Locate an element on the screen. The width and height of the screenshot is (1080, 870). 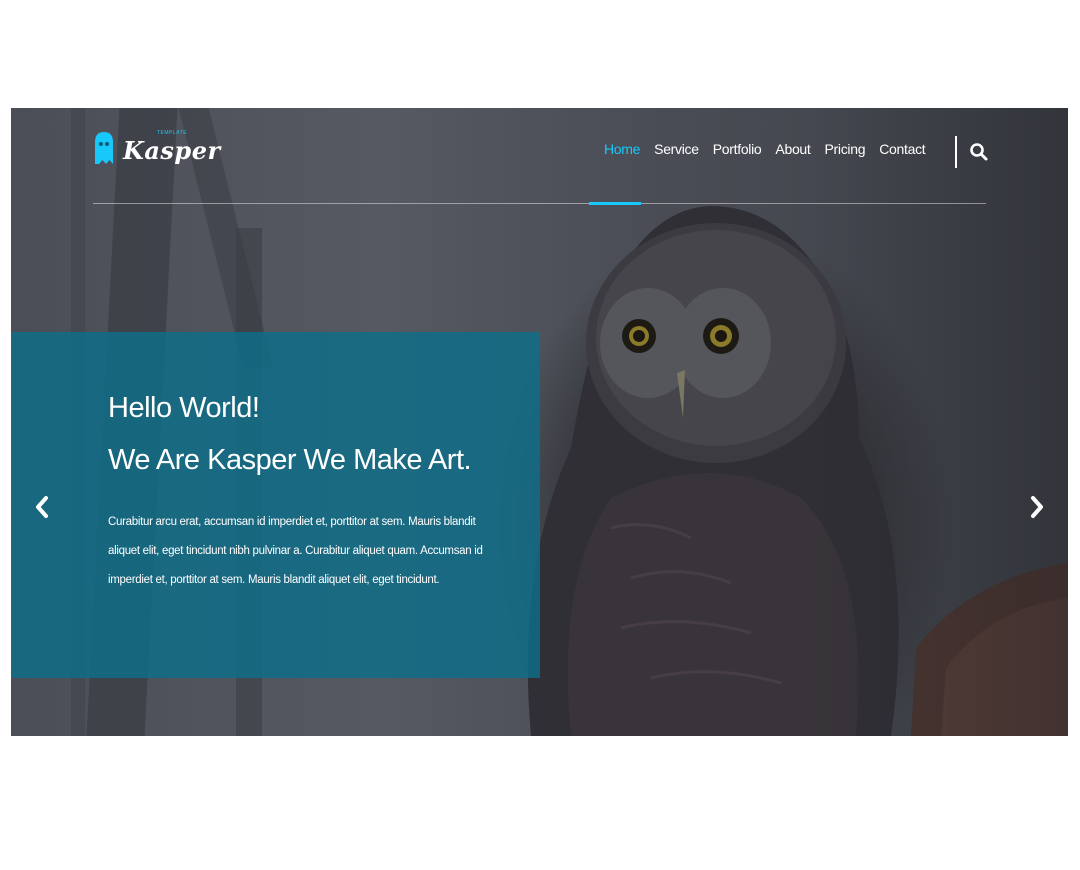
chevron-right-icon is located at coordinates (1037, 507).